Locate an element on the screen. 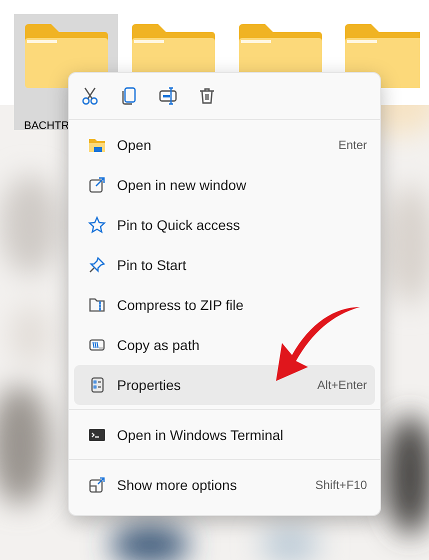  menu-label: Pin to Quick access is located at coordinates (179, 225).